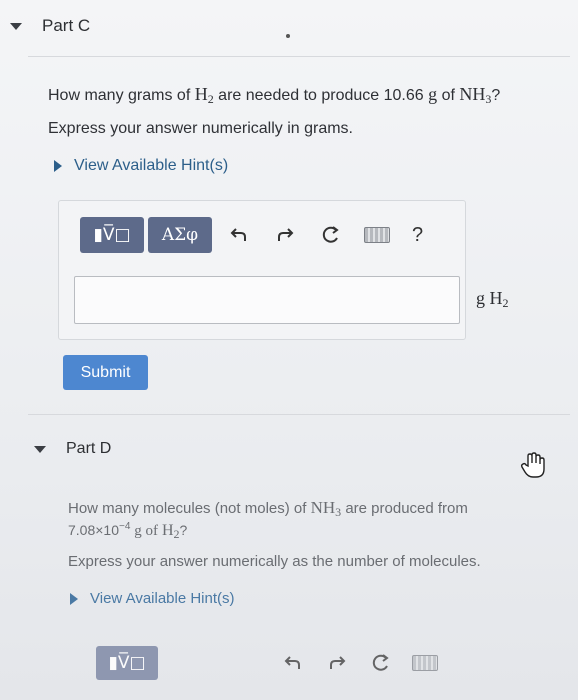 This screenshot has width=578, height=700. What do you see at coordinates (338, 512) in the screenshot?
I see `nh3-subscript: 3` at bounding box center [338, 512].